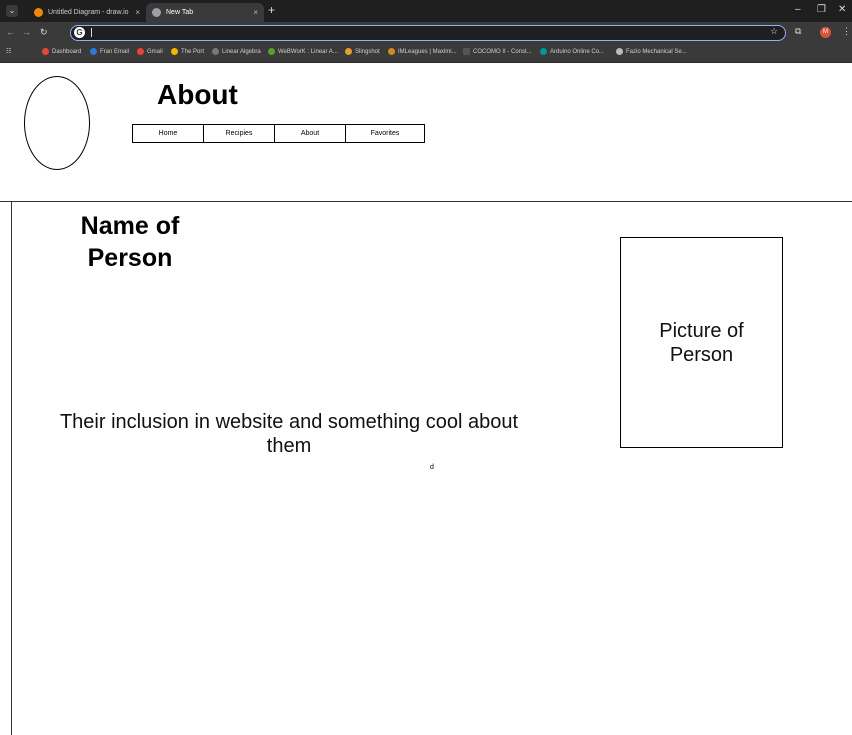  What do you see at coordinates (385, 133) in the screenshot?
I see `nav-favorites: Favorites` at bounding box center [385, 133].